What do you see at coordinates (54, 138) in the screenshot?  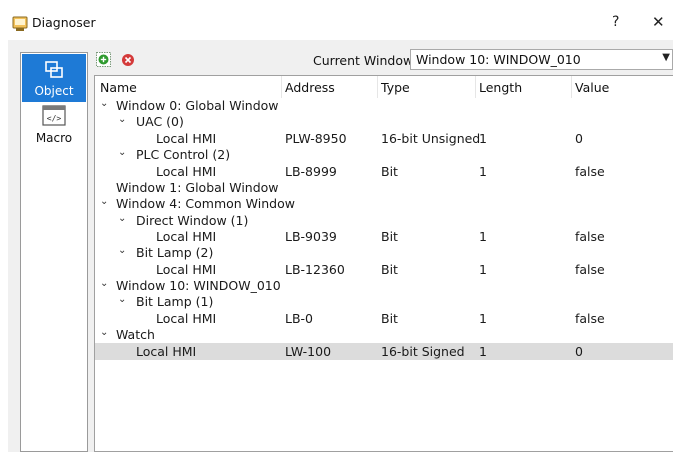 I see `macro-tab-label: Macro` at bounding box center [54, 138].